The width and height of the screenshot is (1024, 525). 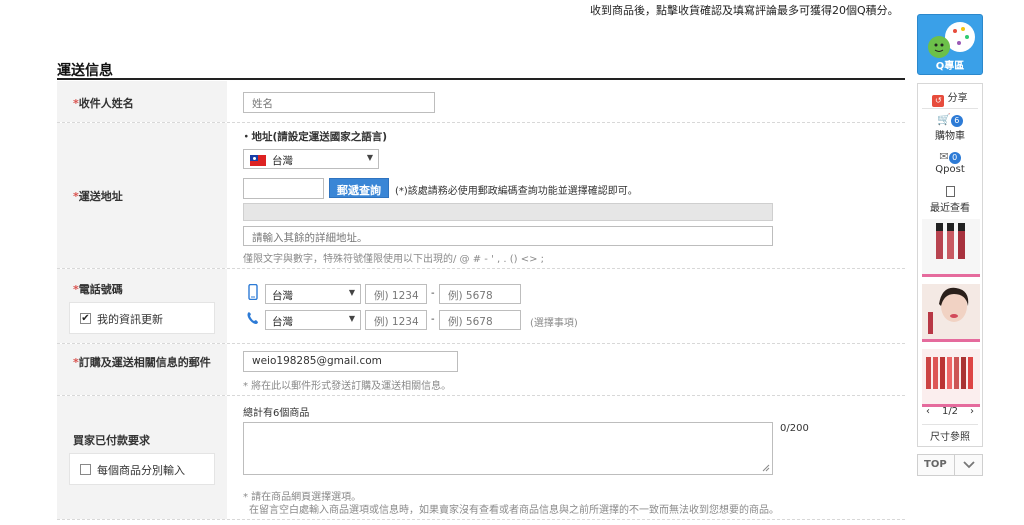 I want to click on my-info-update-checkbox: ✔ 我的資訊更新, so click(x=142, y=318).